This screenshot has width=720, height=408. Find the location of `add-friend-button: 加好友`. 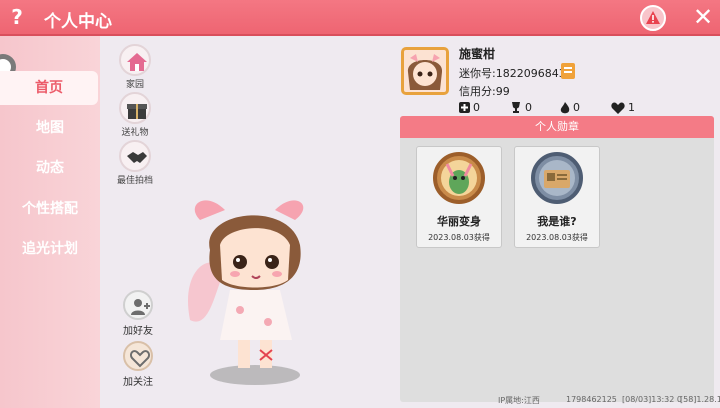

add-friend-button: 加好友 is located at coordinates (138, 313).